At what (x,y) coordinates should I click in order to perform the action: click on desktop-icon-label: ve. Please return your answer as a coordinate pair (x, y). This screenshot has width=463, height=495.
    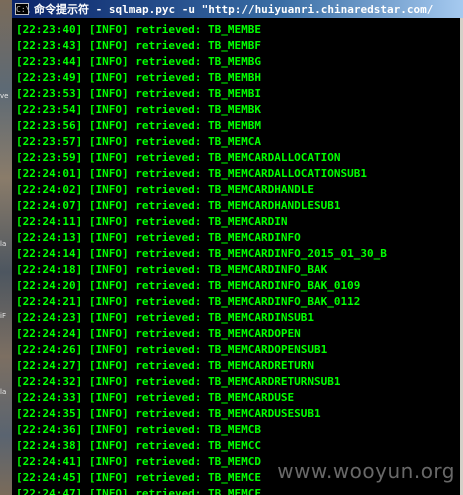
    Looking at the image, I should click on (6, 96).